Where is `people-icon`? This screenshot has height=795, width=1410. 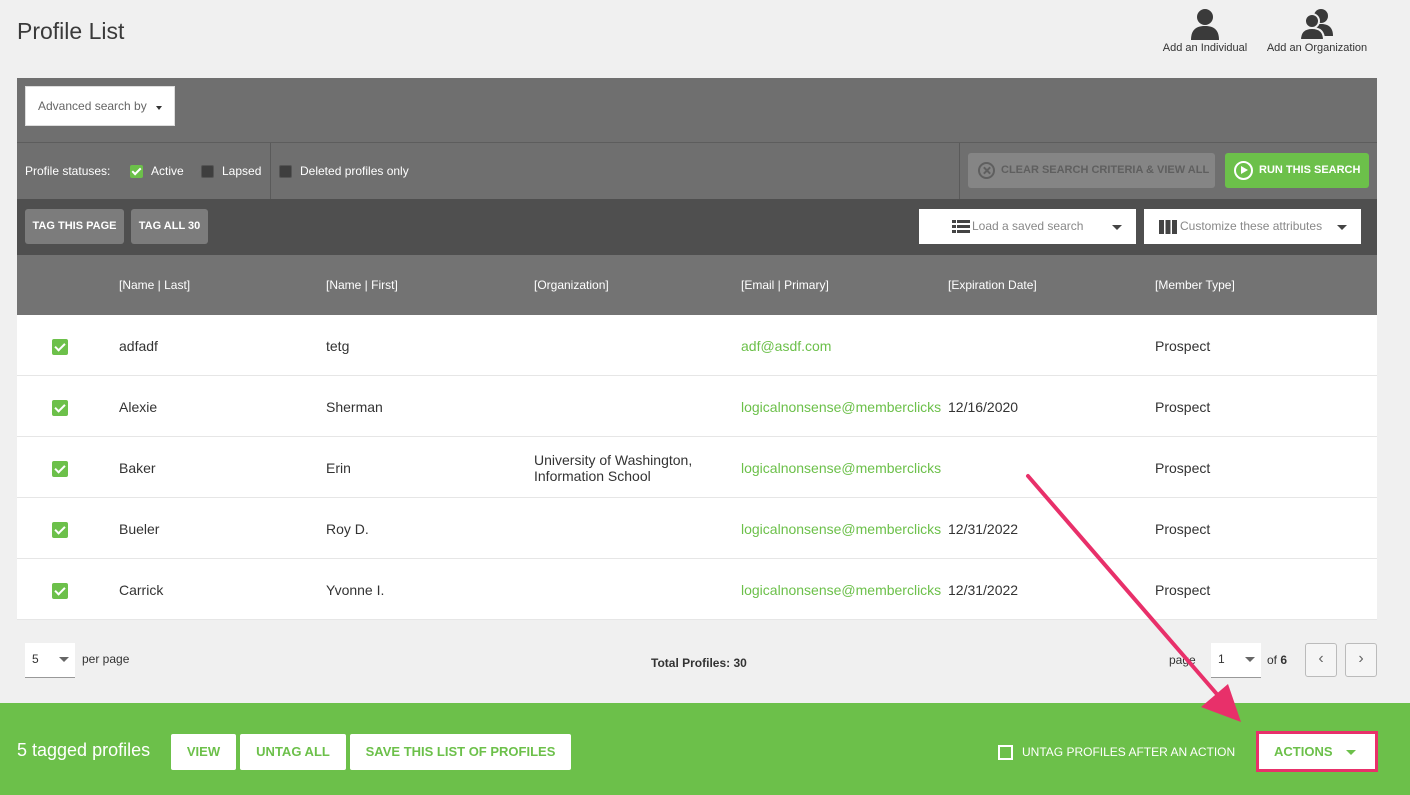 people-icon is located at coordinates (1316, 24).